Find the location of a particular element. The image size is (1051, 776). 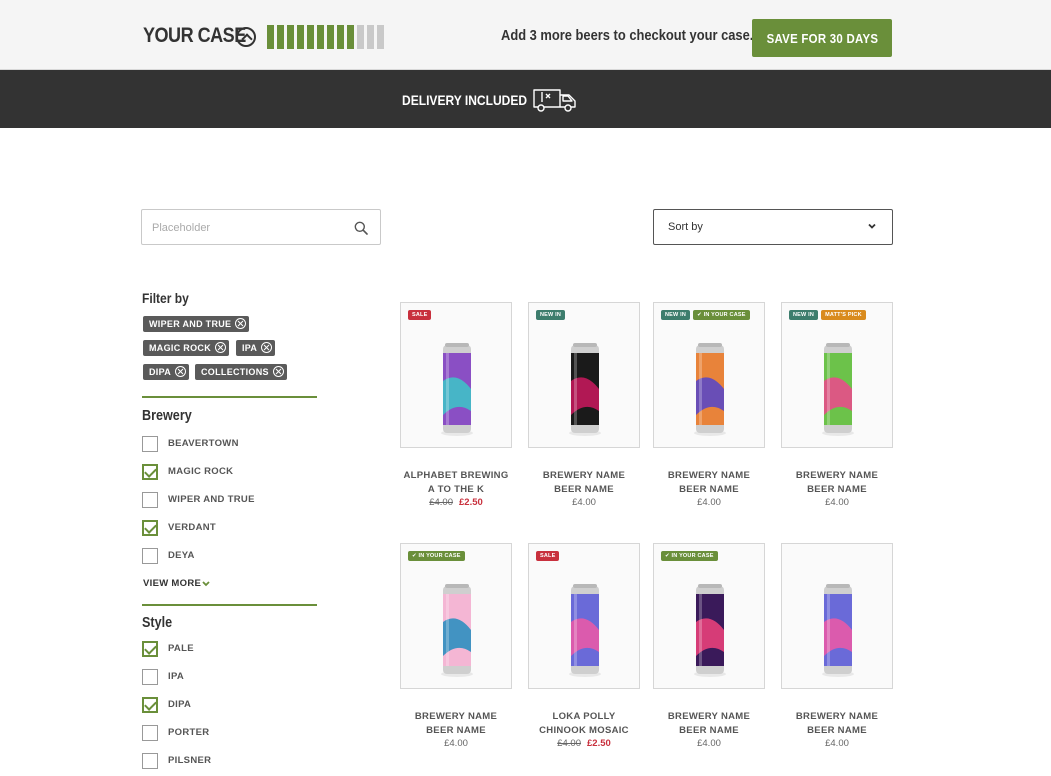

product-badges: ✔ IN YOUR CASE is located at coordinates (689, 556).